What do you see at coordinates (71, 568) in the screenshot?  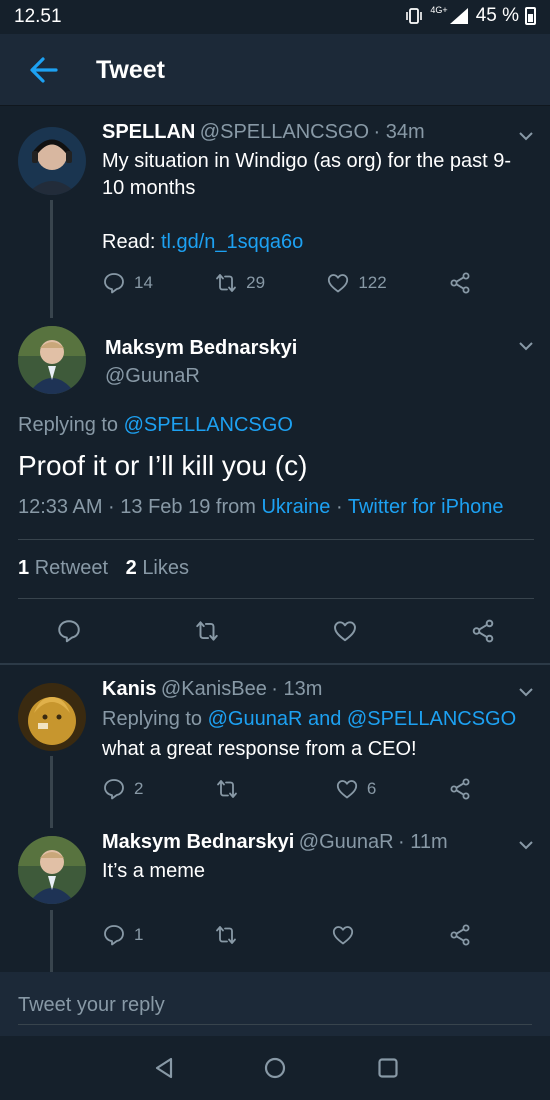 I see `retweet-stat-label: Retweet` at bounding box center [71, 568].